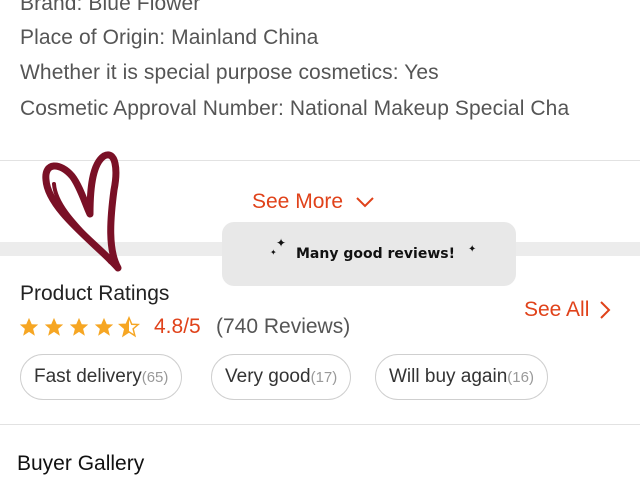 The image size is (640, 480). I want to click on see-more-button: See More, so click(313, 202).